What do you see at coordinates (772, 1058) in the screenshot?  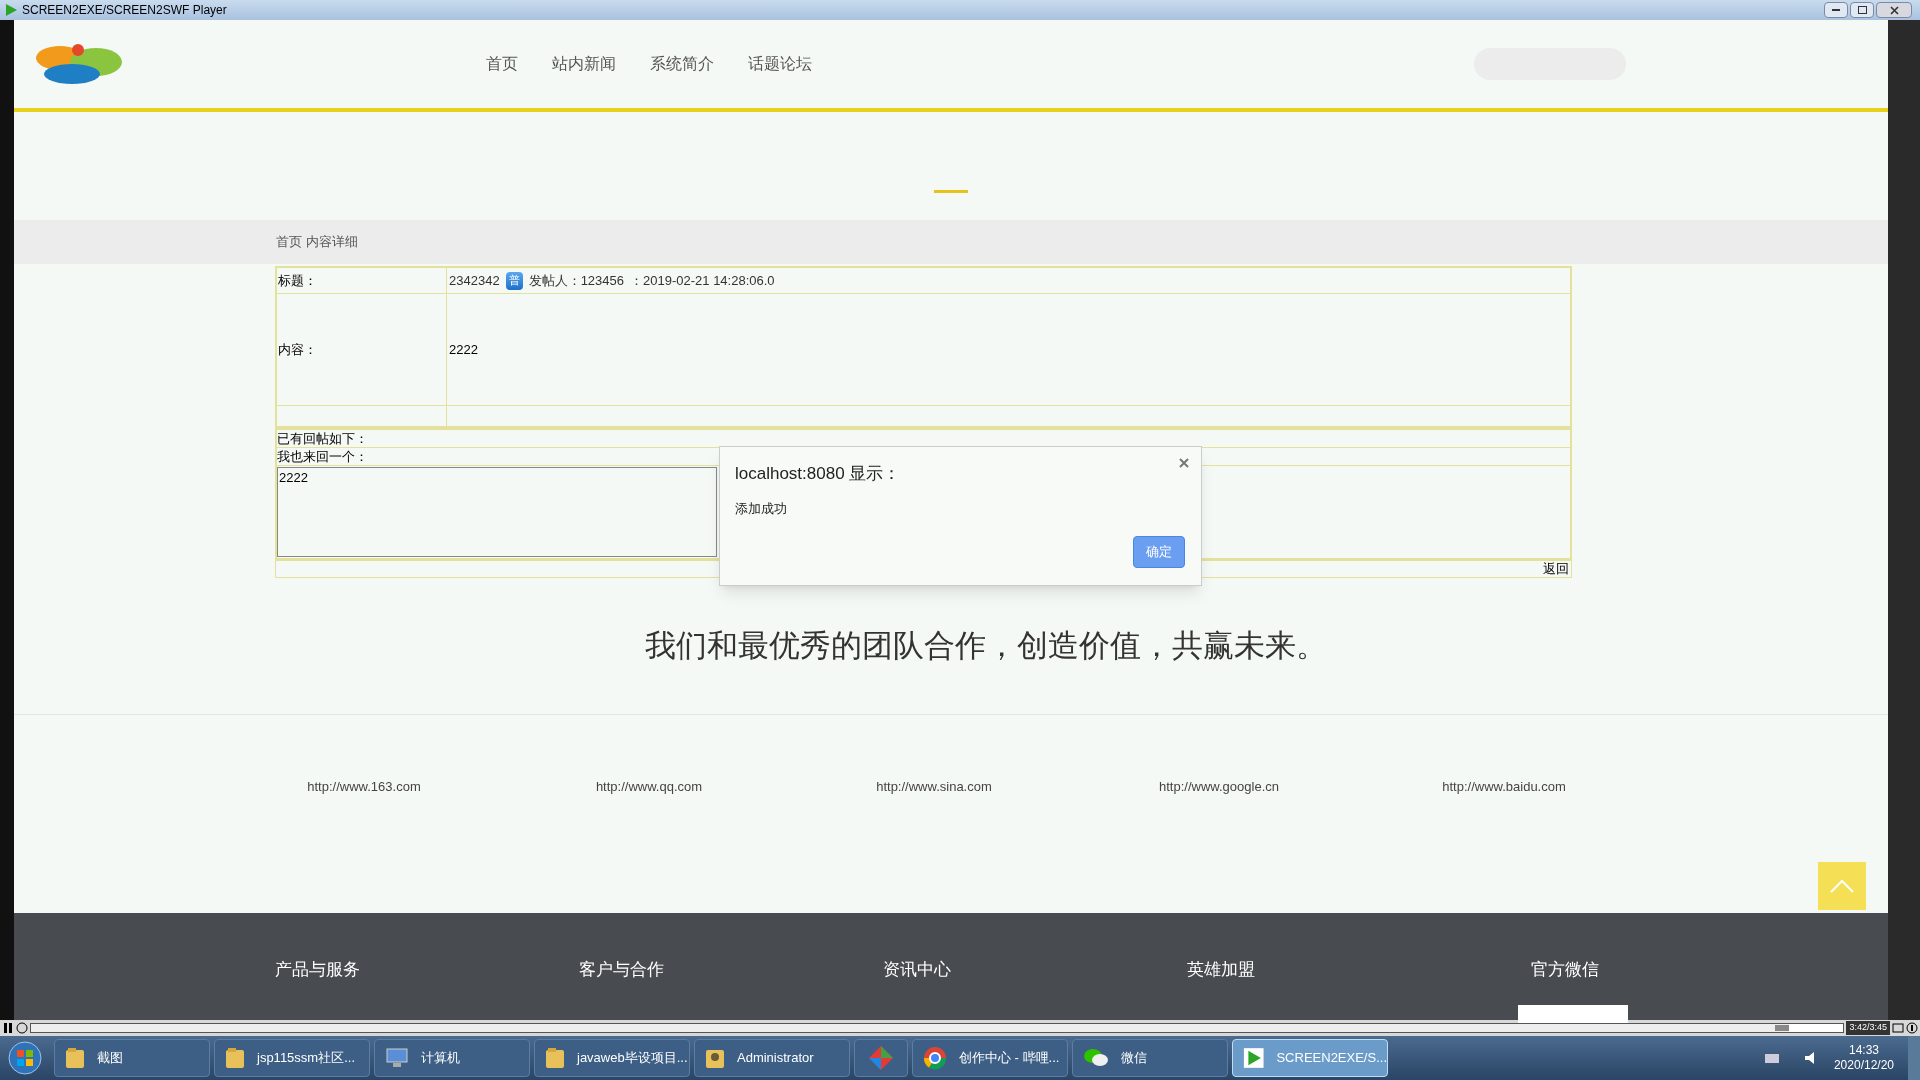 I see `taskbar-item: Administrator` at bounding box center [772, 1058].